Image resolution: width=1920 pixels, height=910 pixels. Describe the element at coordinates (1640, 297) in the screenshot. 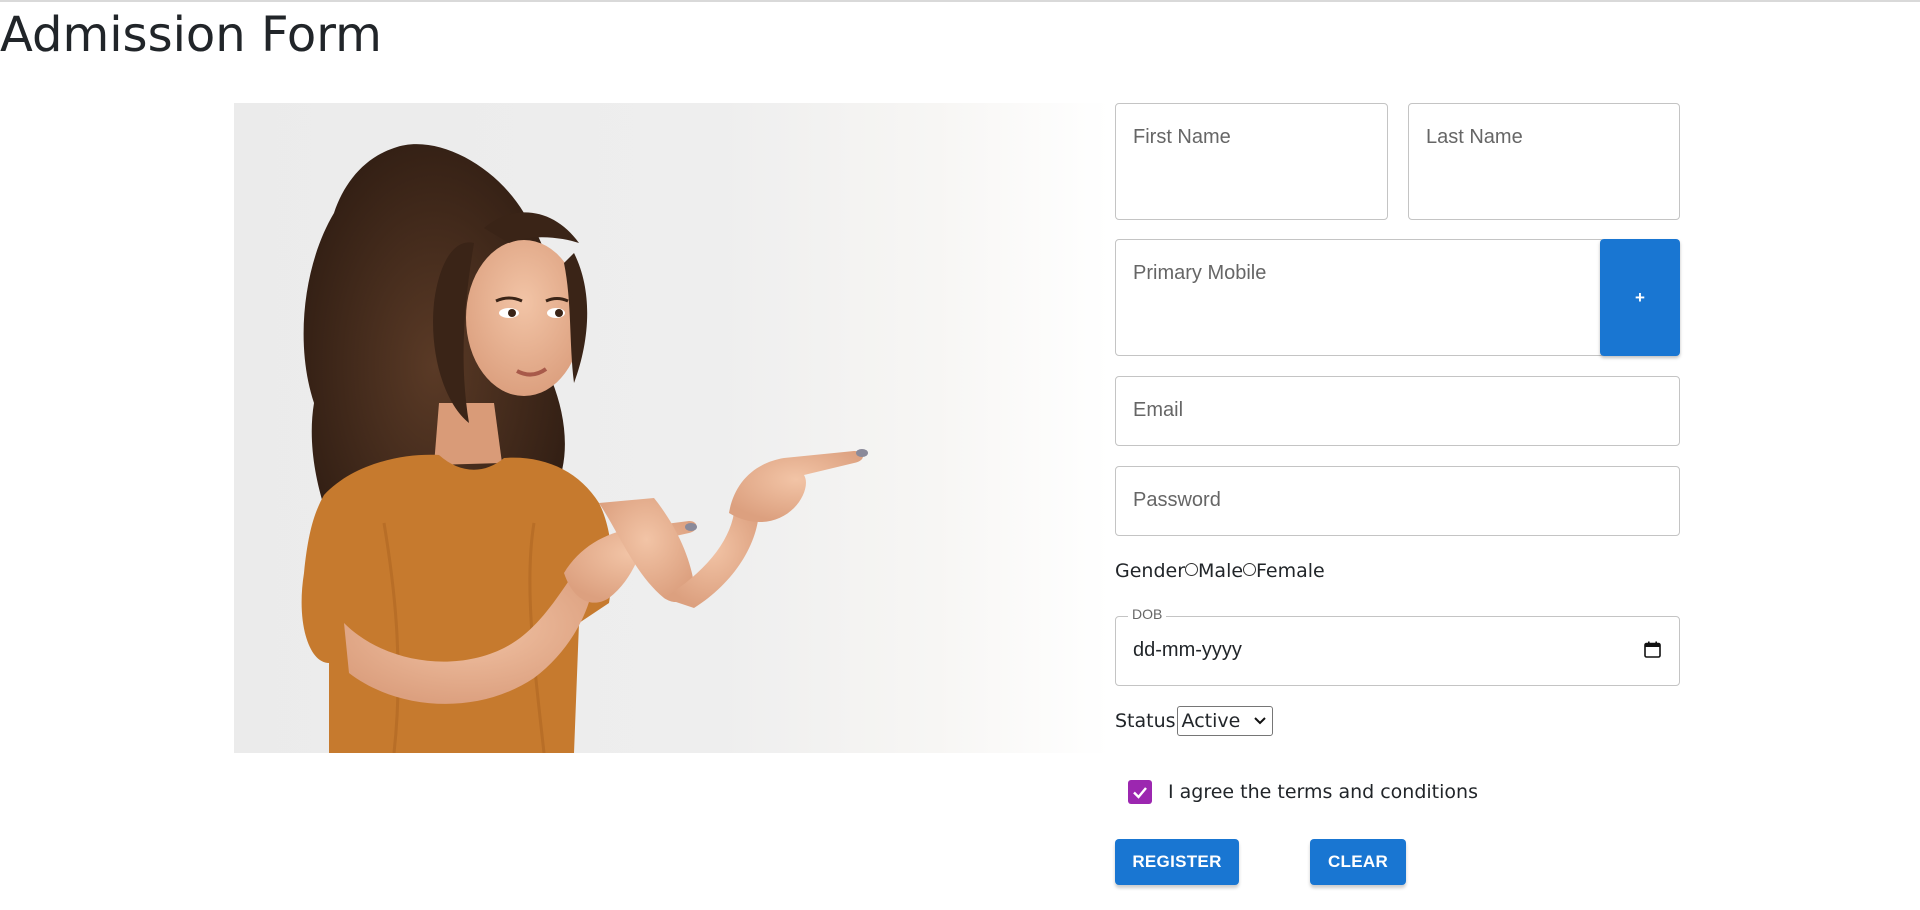

I see `add-mobile-button: +` at that location.